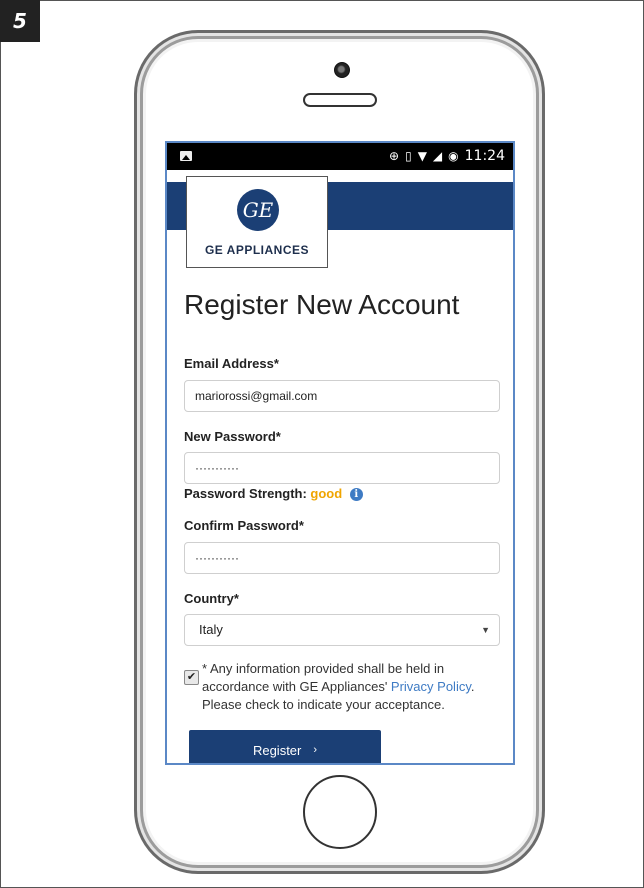  I want to click on image-notification-icon, so click(186, 156).